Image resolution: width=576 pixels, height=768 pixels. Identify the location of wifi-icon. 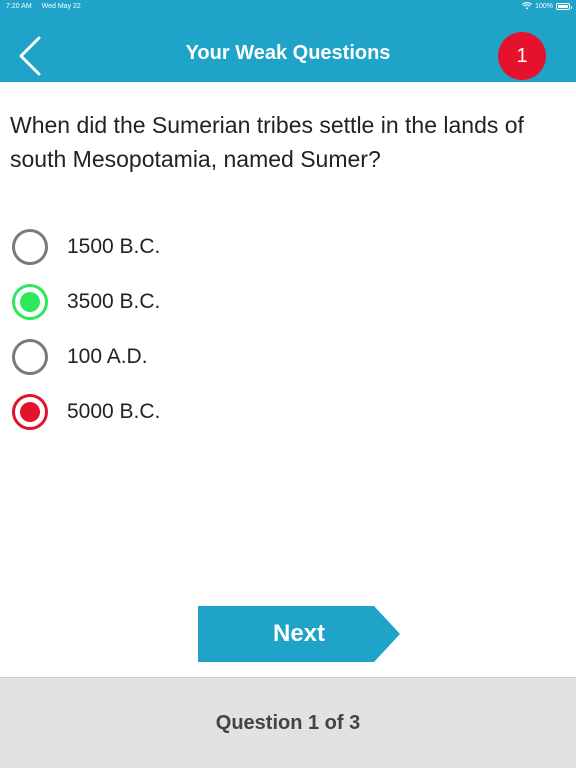
(527, 6).